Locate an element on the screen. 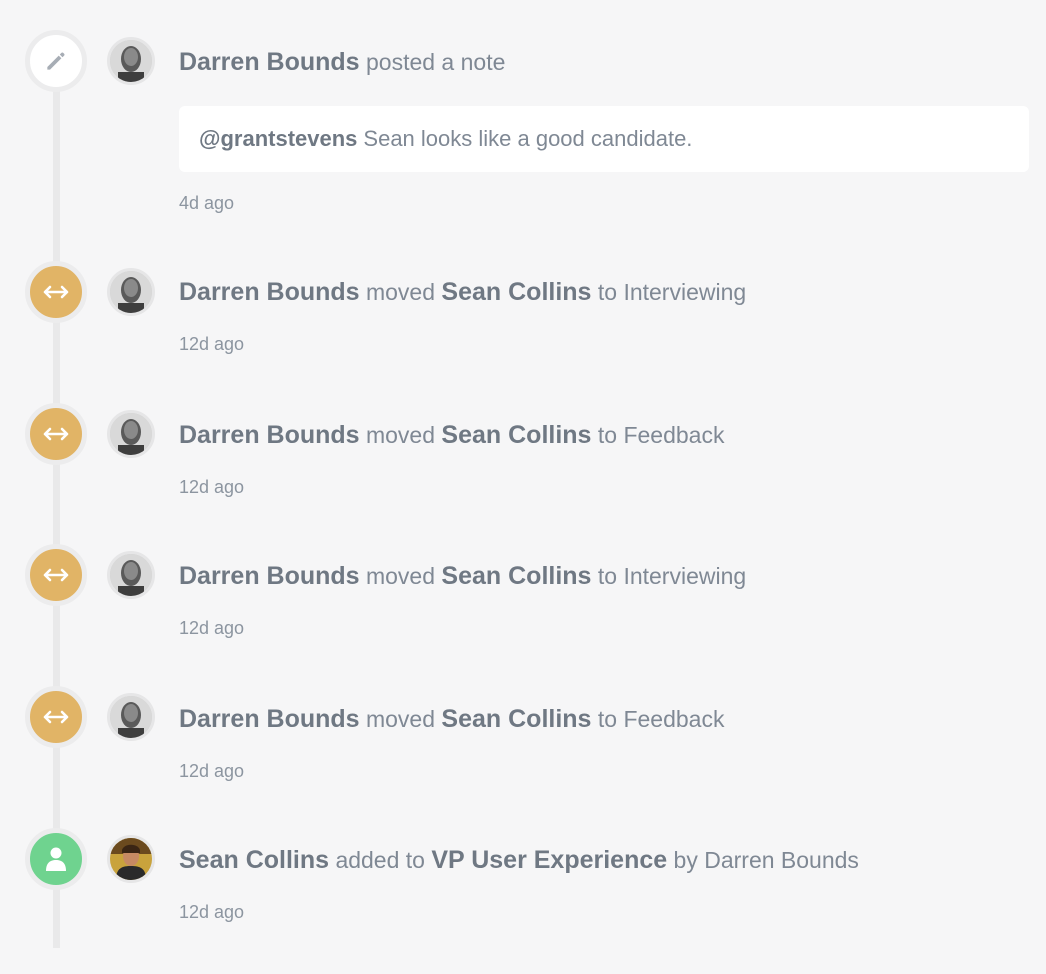  event-timestamp: 4d ago is located at coordinates (207, 203).